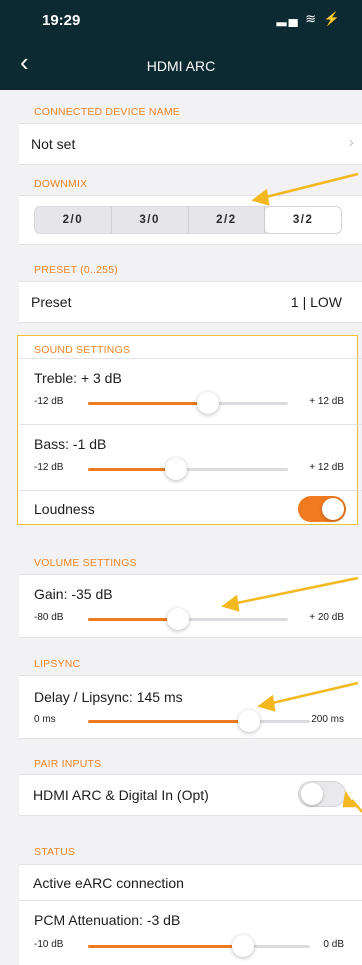  I want to click on arrow-downmix, so click(310, 186).